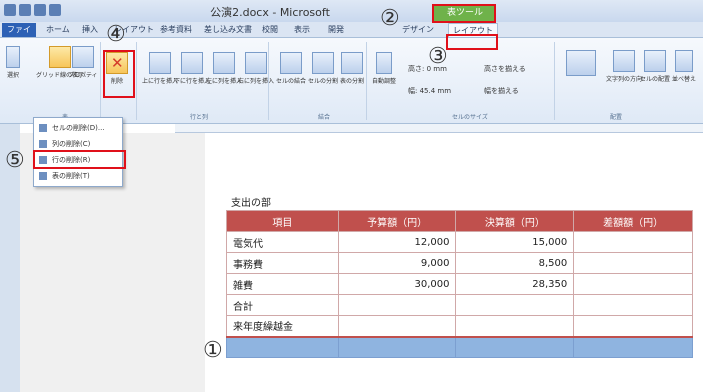 The width and height of the screenshot is (703, 392). I want to click on table-header-row: 項目 予算額（円） 決算額（円） 差額額（円）, so click(459, 221).